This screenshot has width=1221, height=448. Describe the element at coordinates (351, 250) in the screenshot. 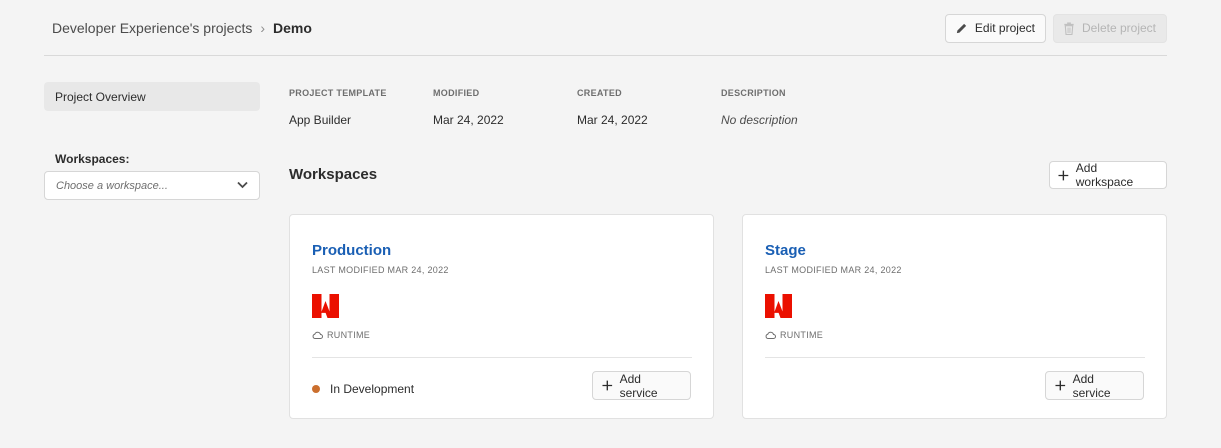

I see `workspace-card-title: Production` at that location.